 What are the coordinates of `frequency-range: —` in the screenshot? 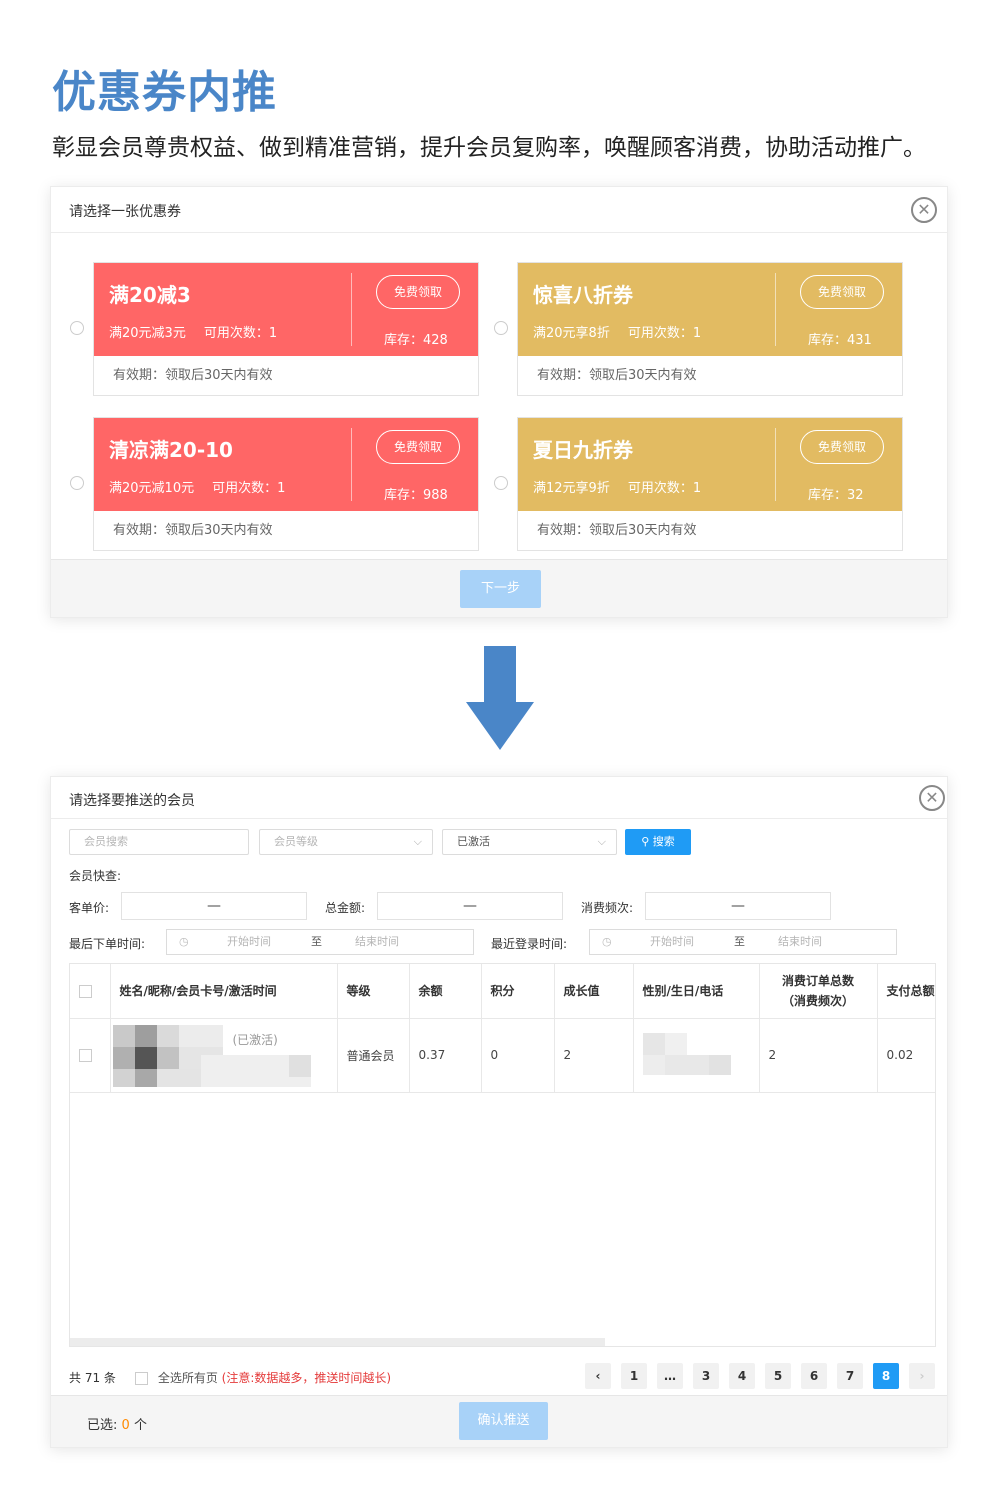 It's located at (738, 906).